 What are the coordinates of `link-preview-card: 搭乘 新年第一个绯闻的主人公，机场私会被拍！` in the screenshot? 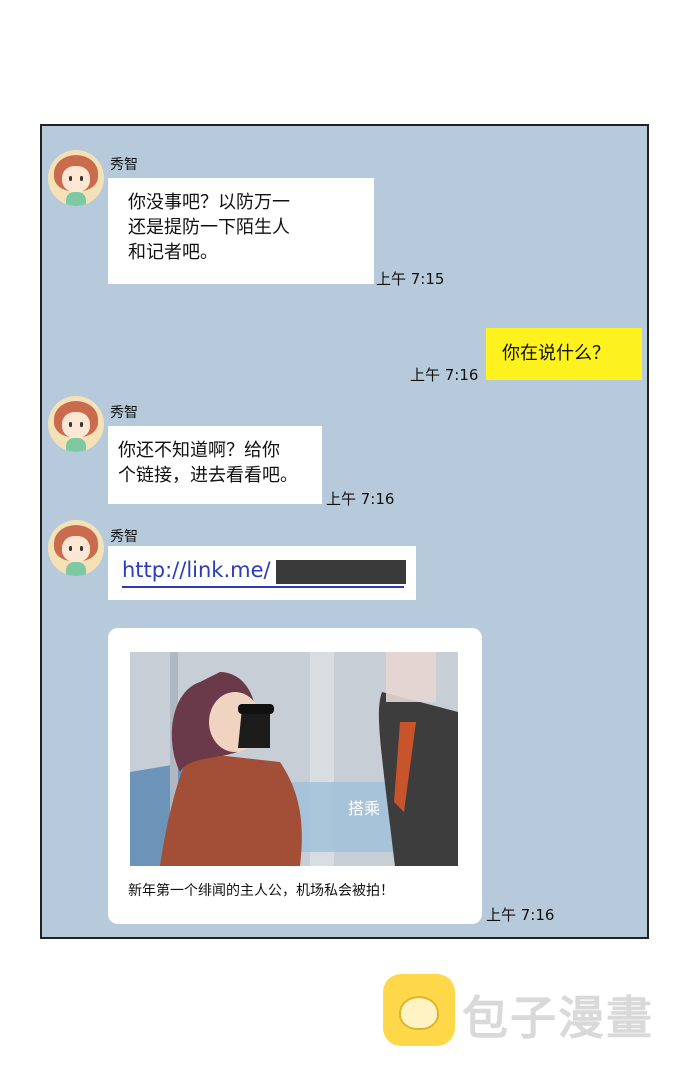 It's located at (295, 776).